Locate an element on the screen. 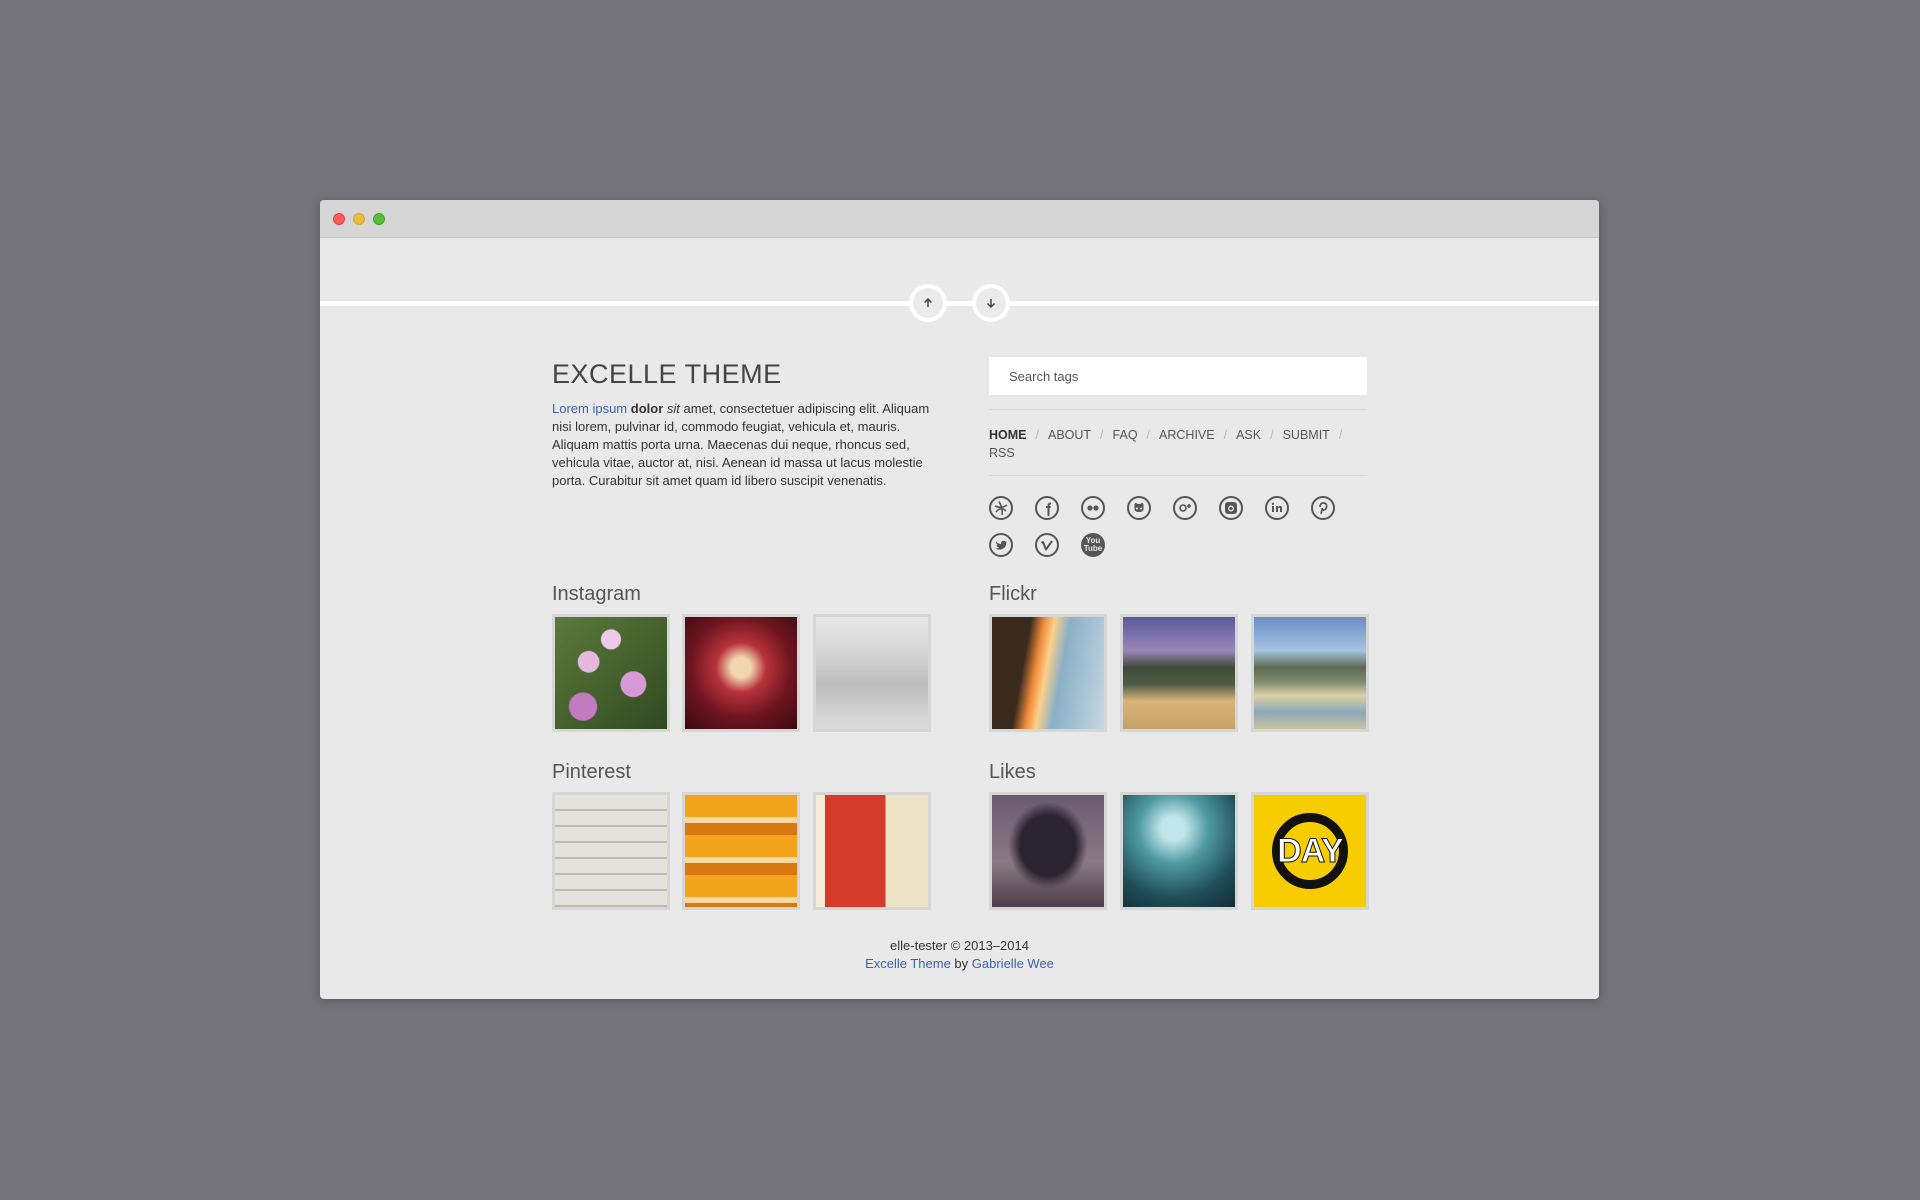  likes-photo-3: DAY is located at coordinates (1310, 851).